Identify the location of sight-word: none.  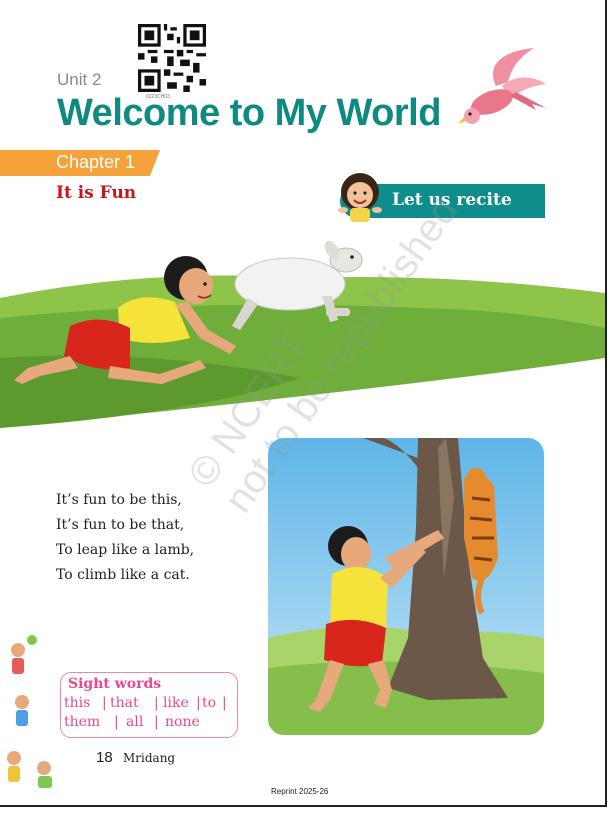
(182, 722).